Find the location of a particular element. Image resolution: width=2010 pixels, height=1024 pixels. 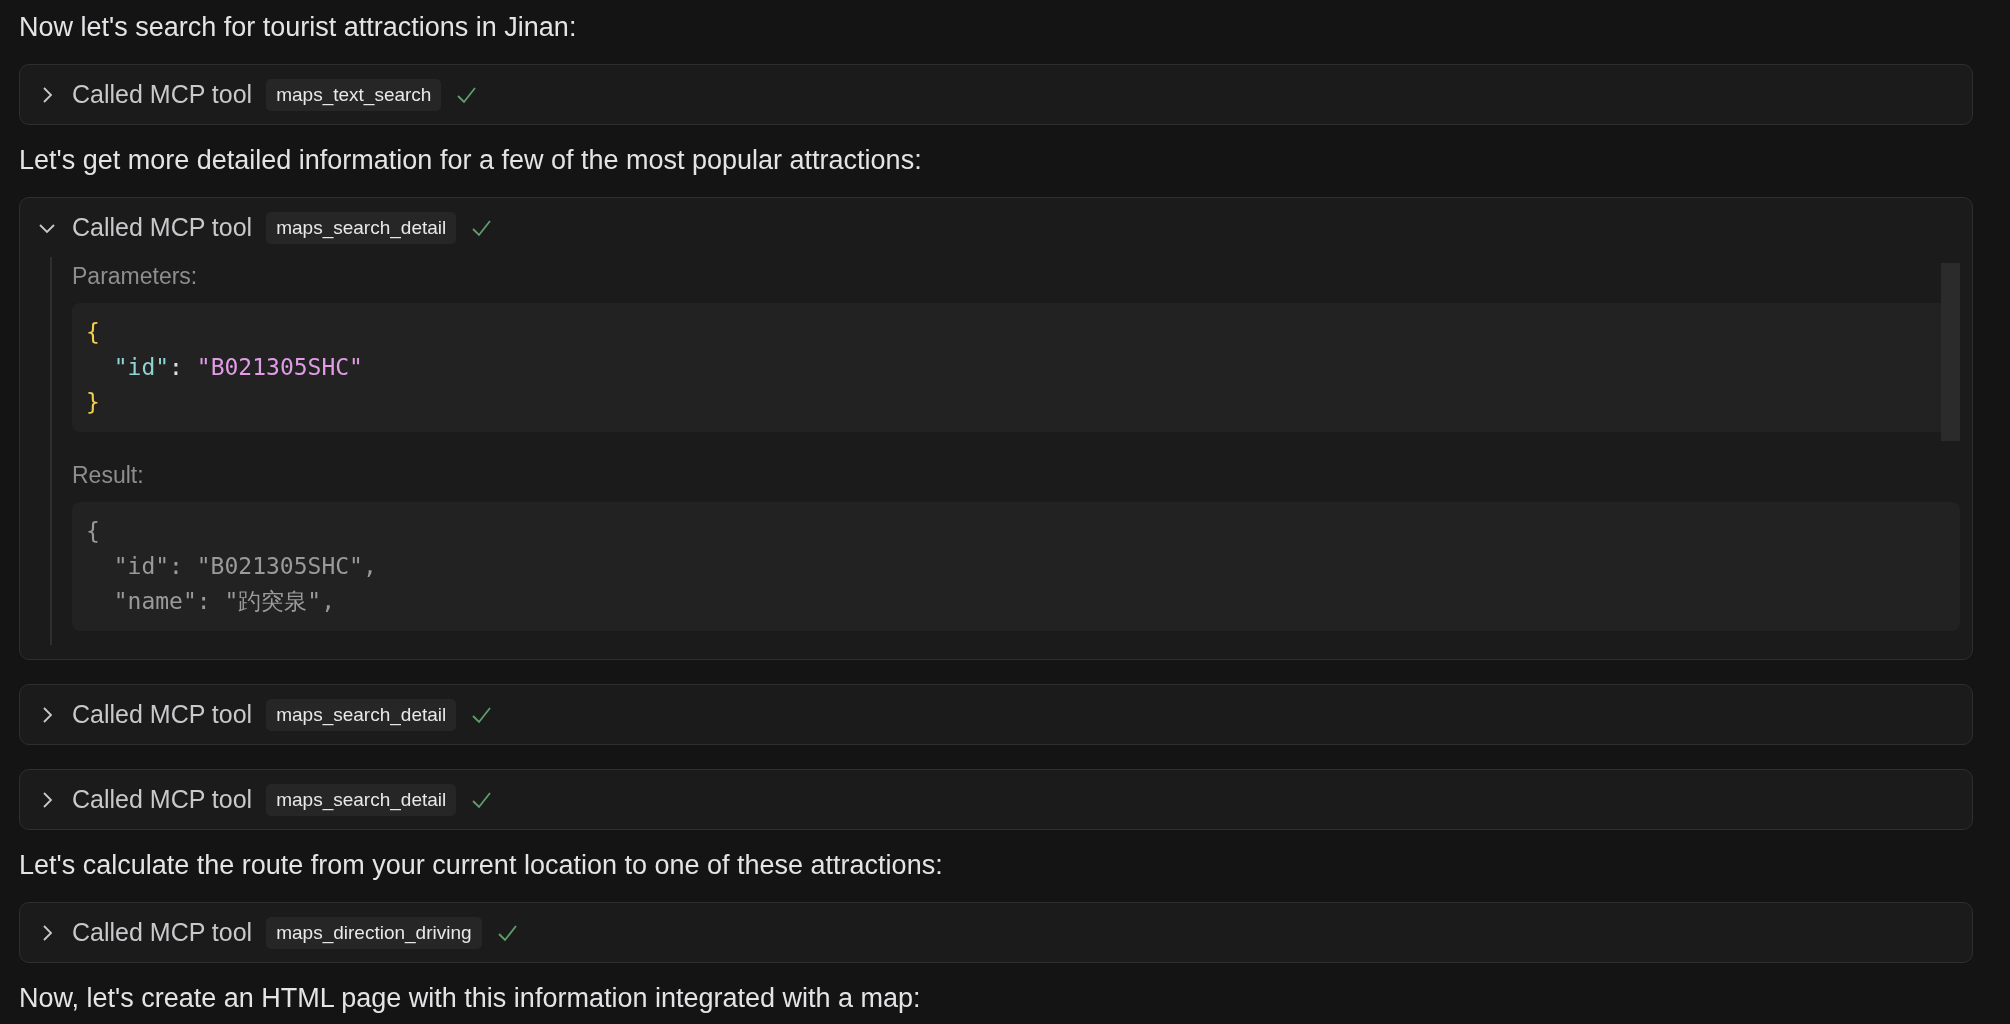

tool-name-badge: maps_direction_driving is located at coordinates (374, 932).